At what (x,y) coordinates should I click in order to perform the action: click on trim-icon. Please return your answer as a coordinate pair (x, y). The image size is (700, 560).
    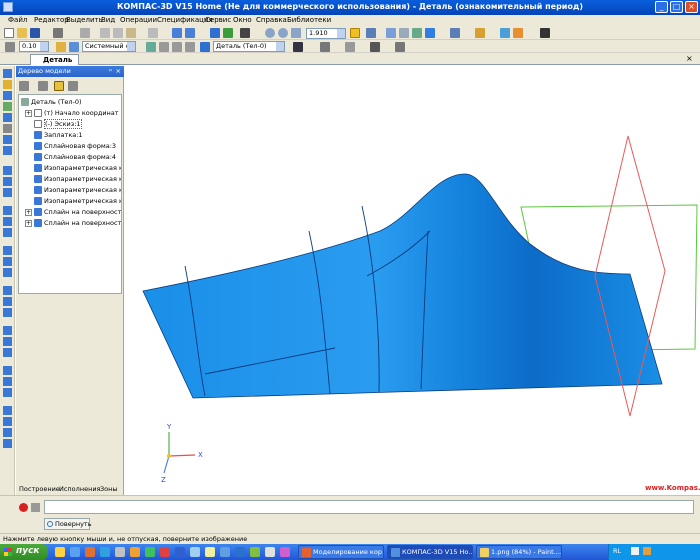
    Looking at the image, I should click on (7, 290).